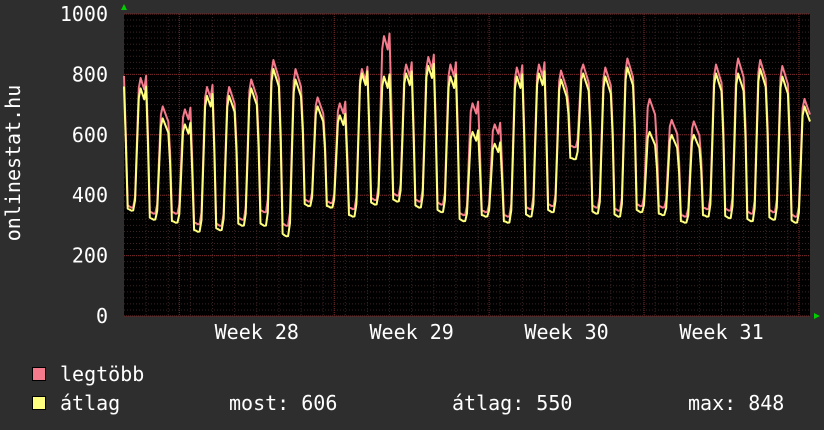  Describe the element at coordinates (257, 332) in the screenshot. I see `x-tick-label: Week 28` at that location.